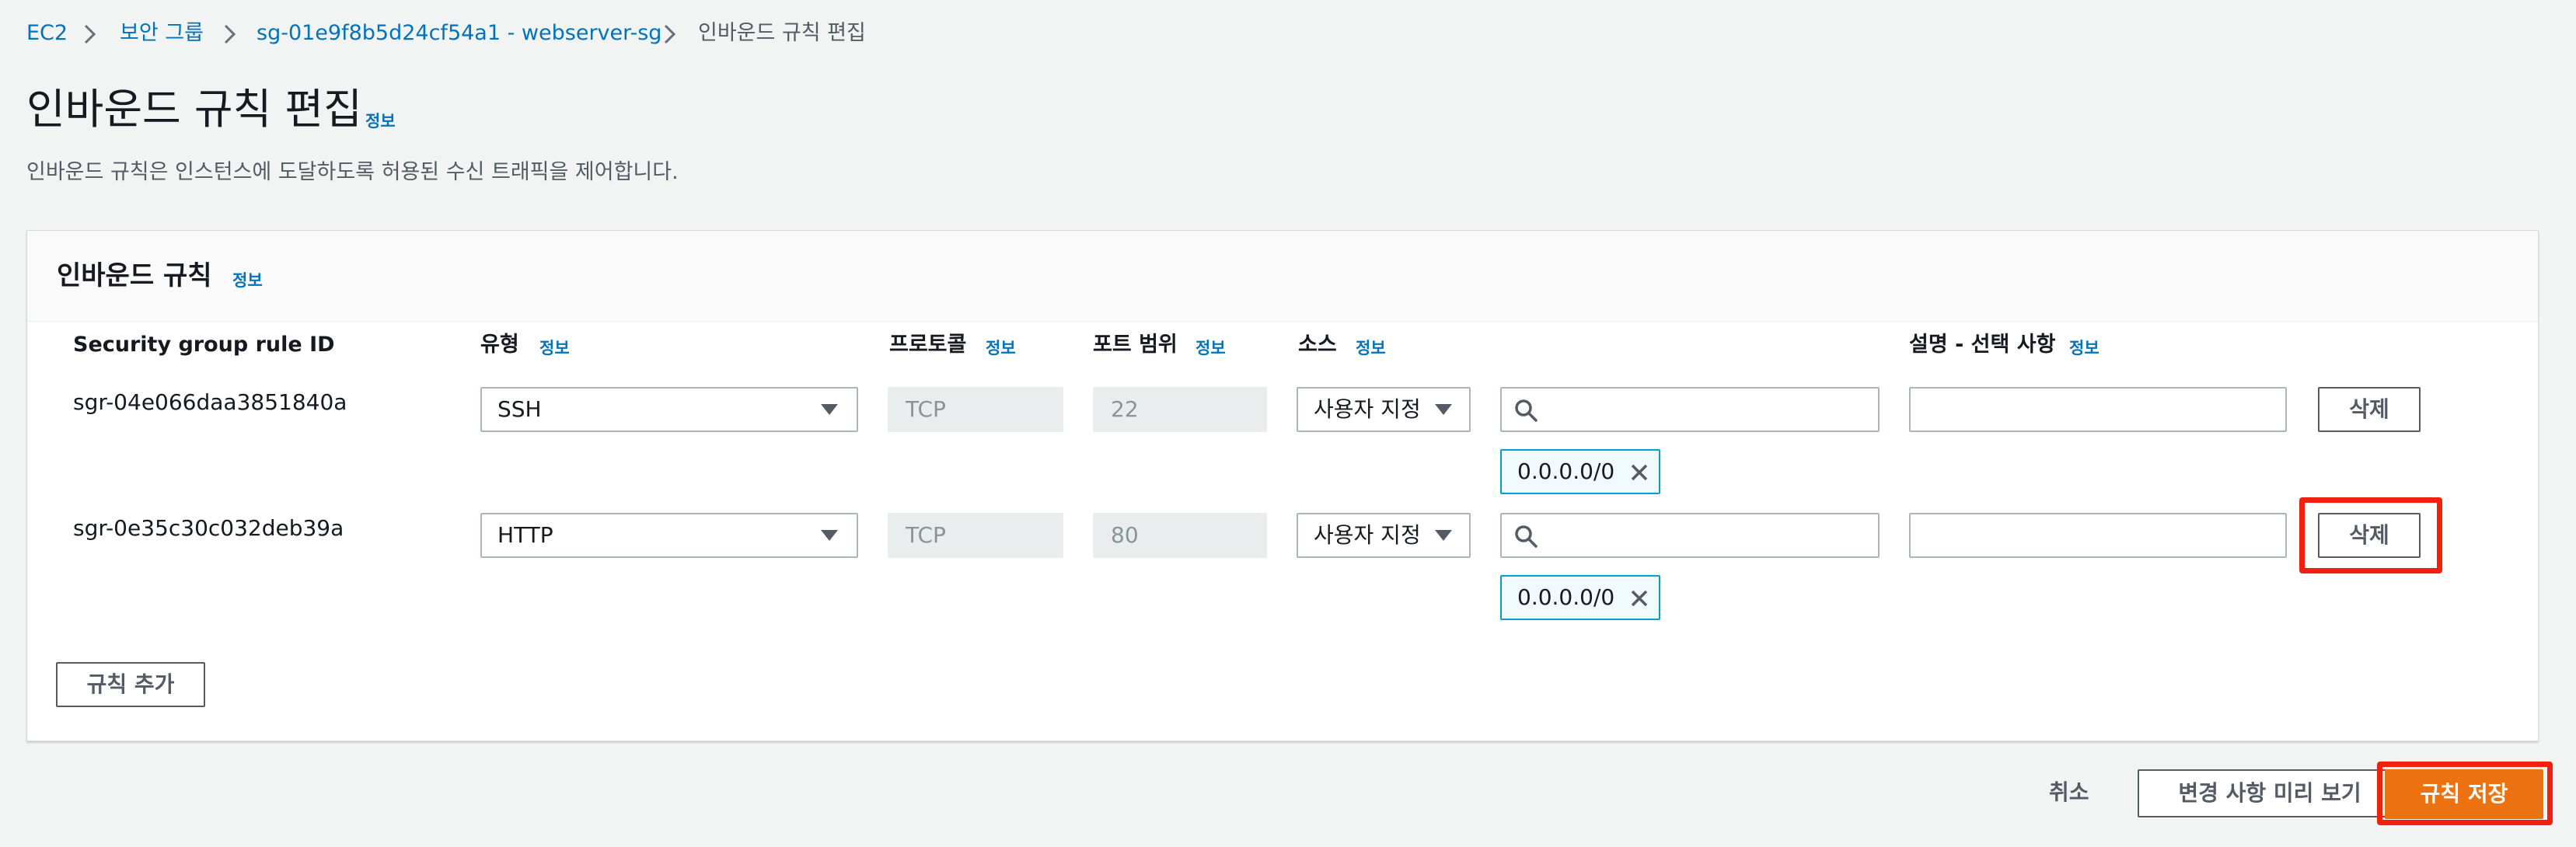 The height and width of the screenshot is (847, 2576). Describe the element at coordinates (194, 109) in the screenshot. I see `page-title: 인바운드 규칙 편집` at that location.